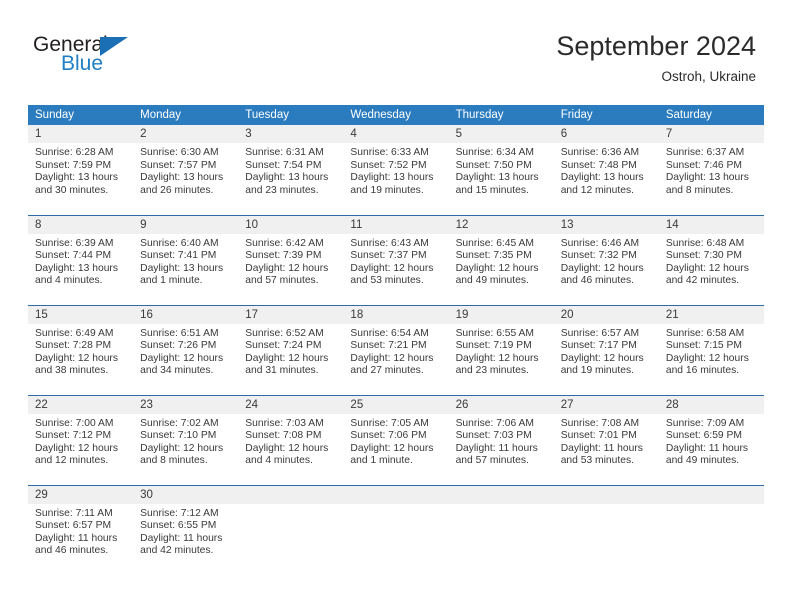 This screenshot has width=792, height=612. What do you see at coordinates (387, 190) in the screenshot?
I see `daylight-text-line2: and 19 minutes.` at bounding box center [387, 190].